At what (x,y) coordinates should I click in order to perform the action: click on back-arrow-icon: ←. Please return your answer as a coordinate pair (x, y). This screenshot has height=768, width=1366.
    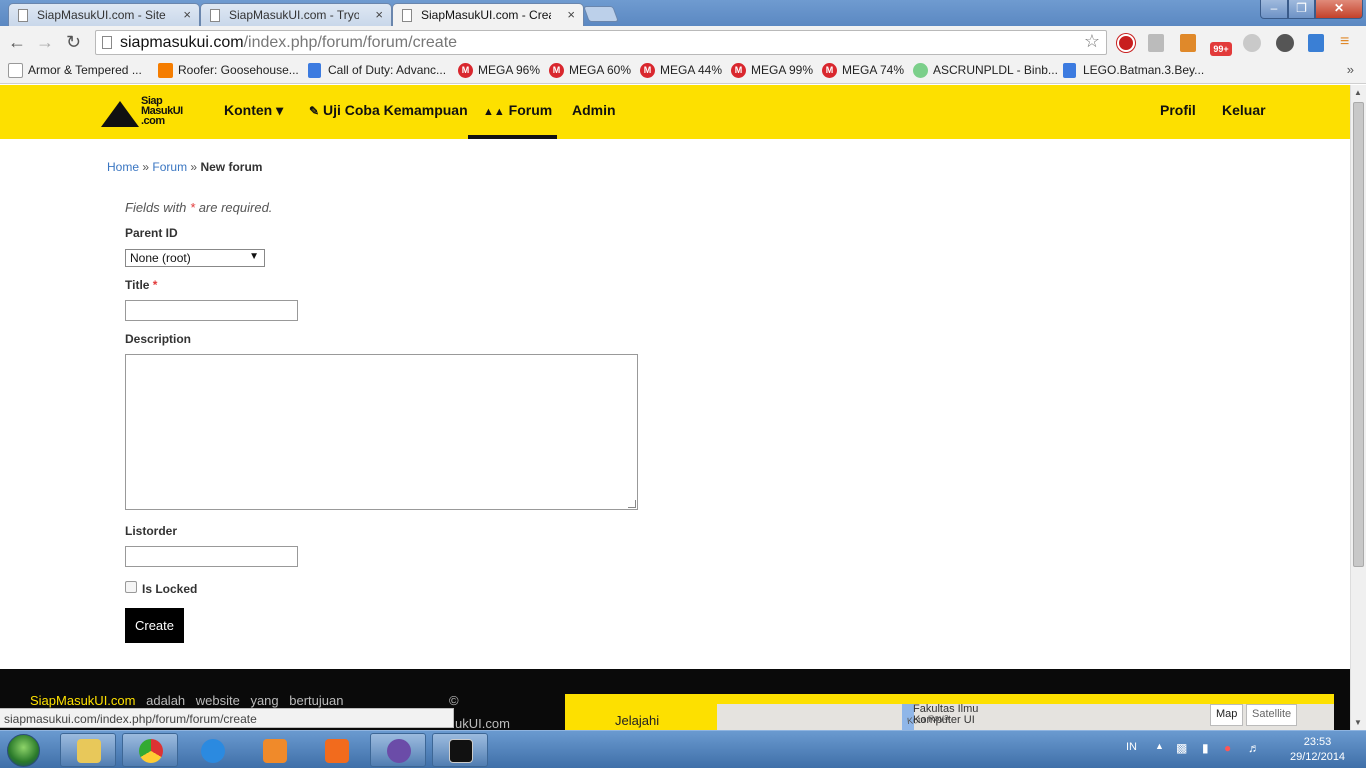
    Looking at the image, I should click on (17, 42).